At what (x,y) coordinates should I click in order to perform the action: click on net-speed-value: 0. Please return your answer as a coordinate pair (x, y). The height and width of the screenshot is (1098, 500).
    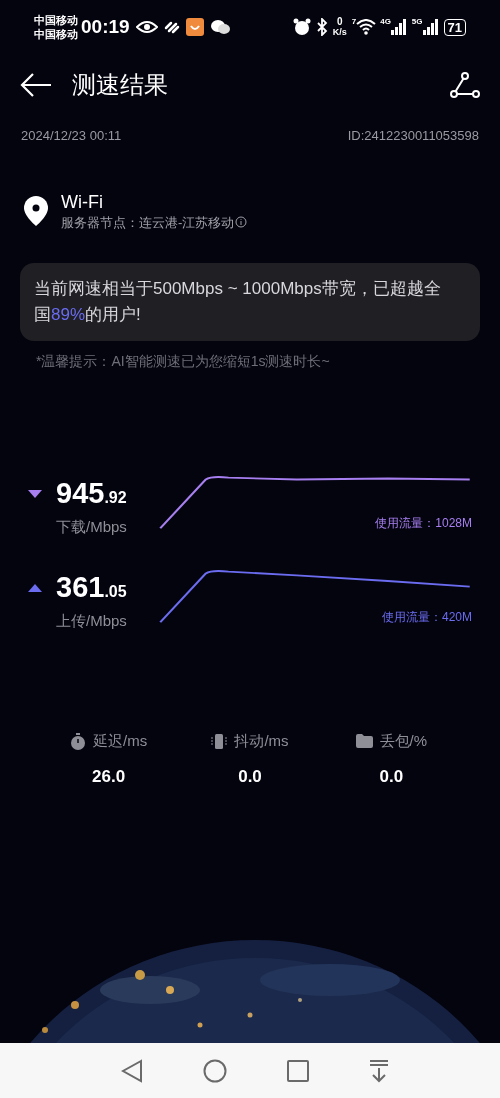
    Looking at the image, I should click on (339, 22).